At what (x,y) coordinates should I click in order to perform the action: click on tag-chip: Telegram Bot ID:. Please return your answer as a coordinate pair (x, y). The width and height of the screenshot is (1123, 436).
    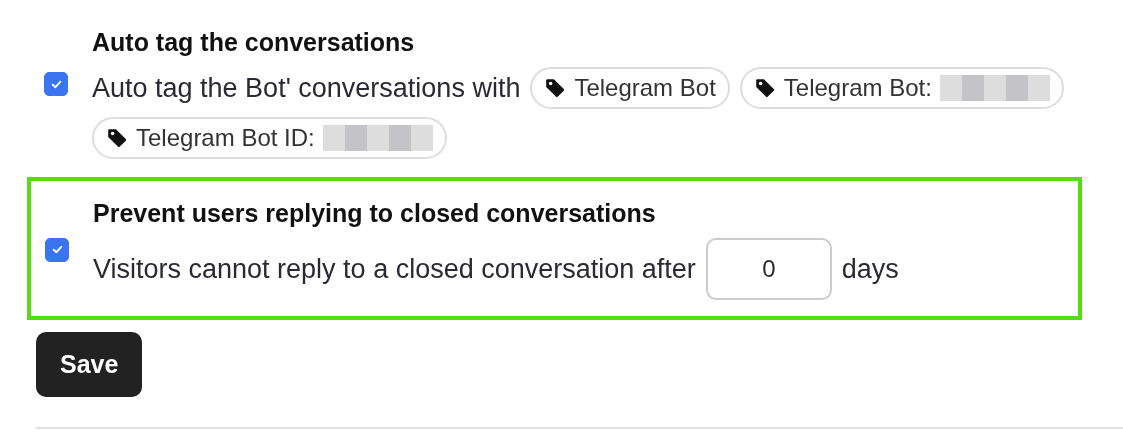
    Looking at the image, I should click on (269, 138).